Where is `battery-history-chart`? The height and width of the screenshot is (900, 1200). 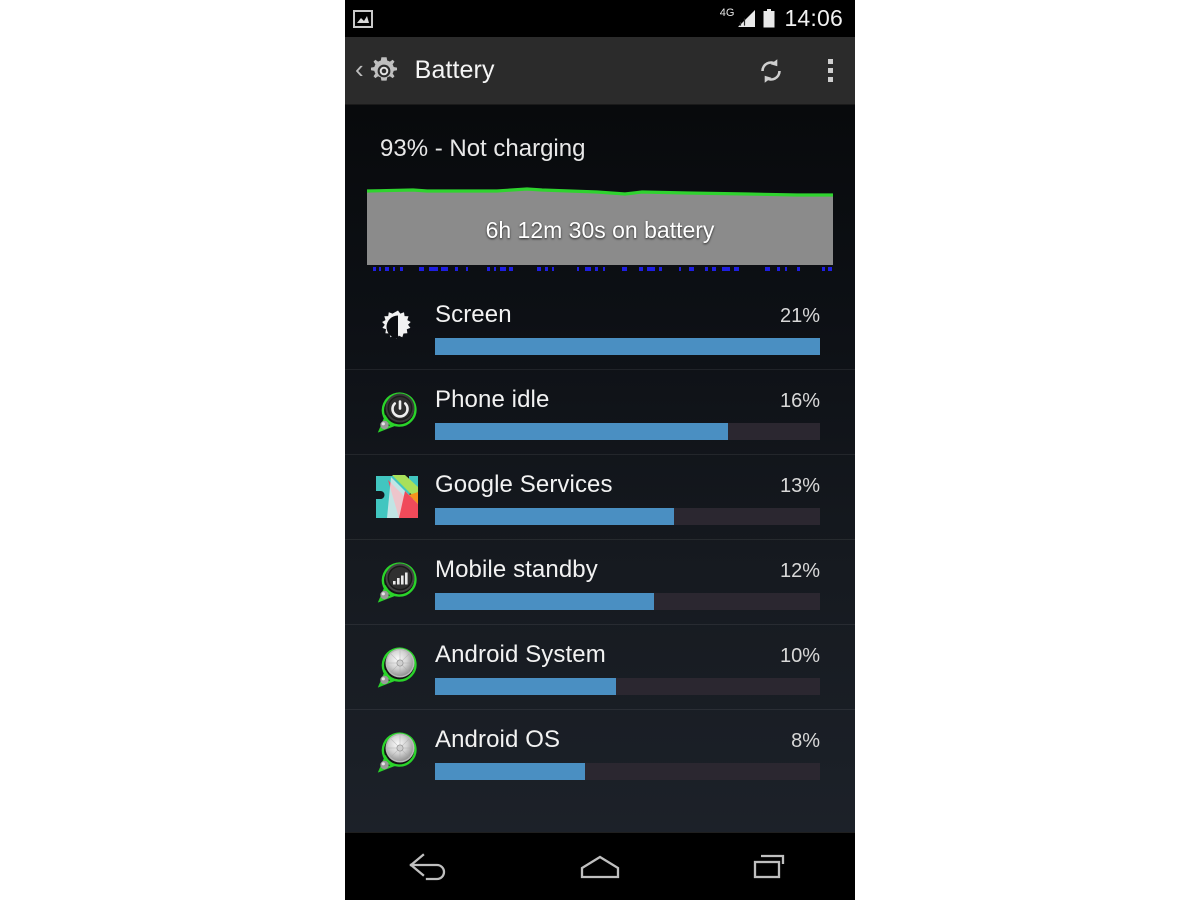
battery-history-chart is located at coordinates (600, 229).